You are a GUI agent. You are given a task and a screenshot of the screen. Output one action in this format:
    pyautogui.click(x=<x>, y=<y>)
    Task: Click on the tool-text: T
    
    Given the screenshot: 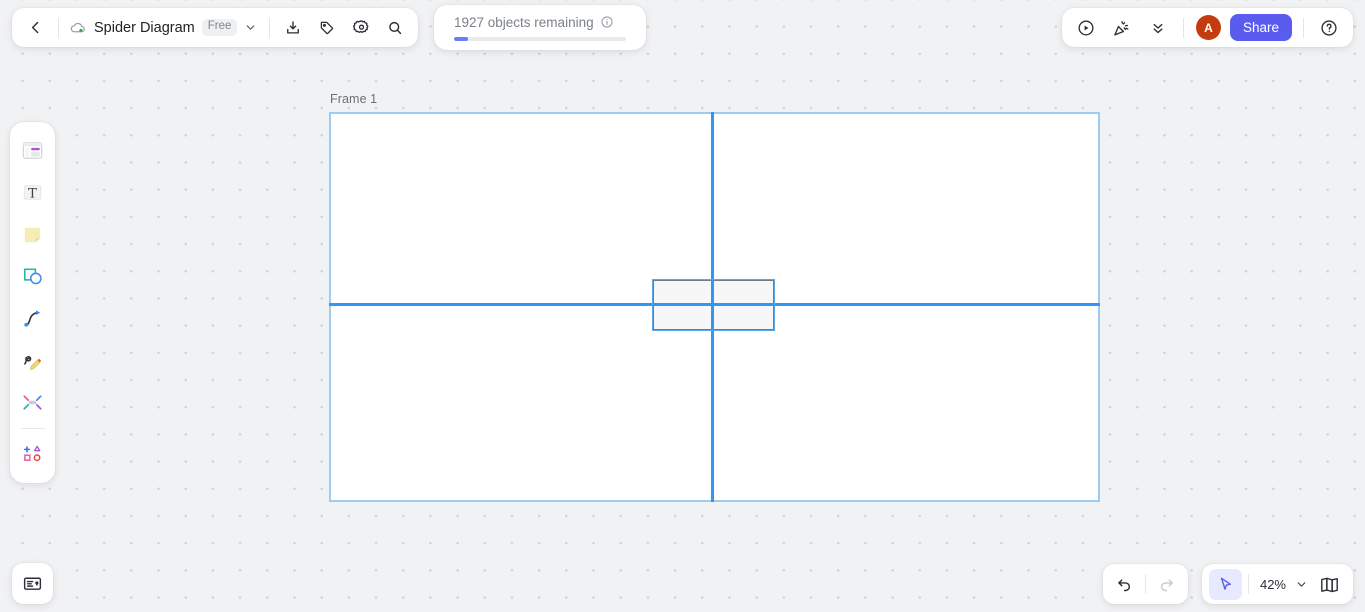 What is the action you would take?
    pyautogui.click(x=32, y=192)
    